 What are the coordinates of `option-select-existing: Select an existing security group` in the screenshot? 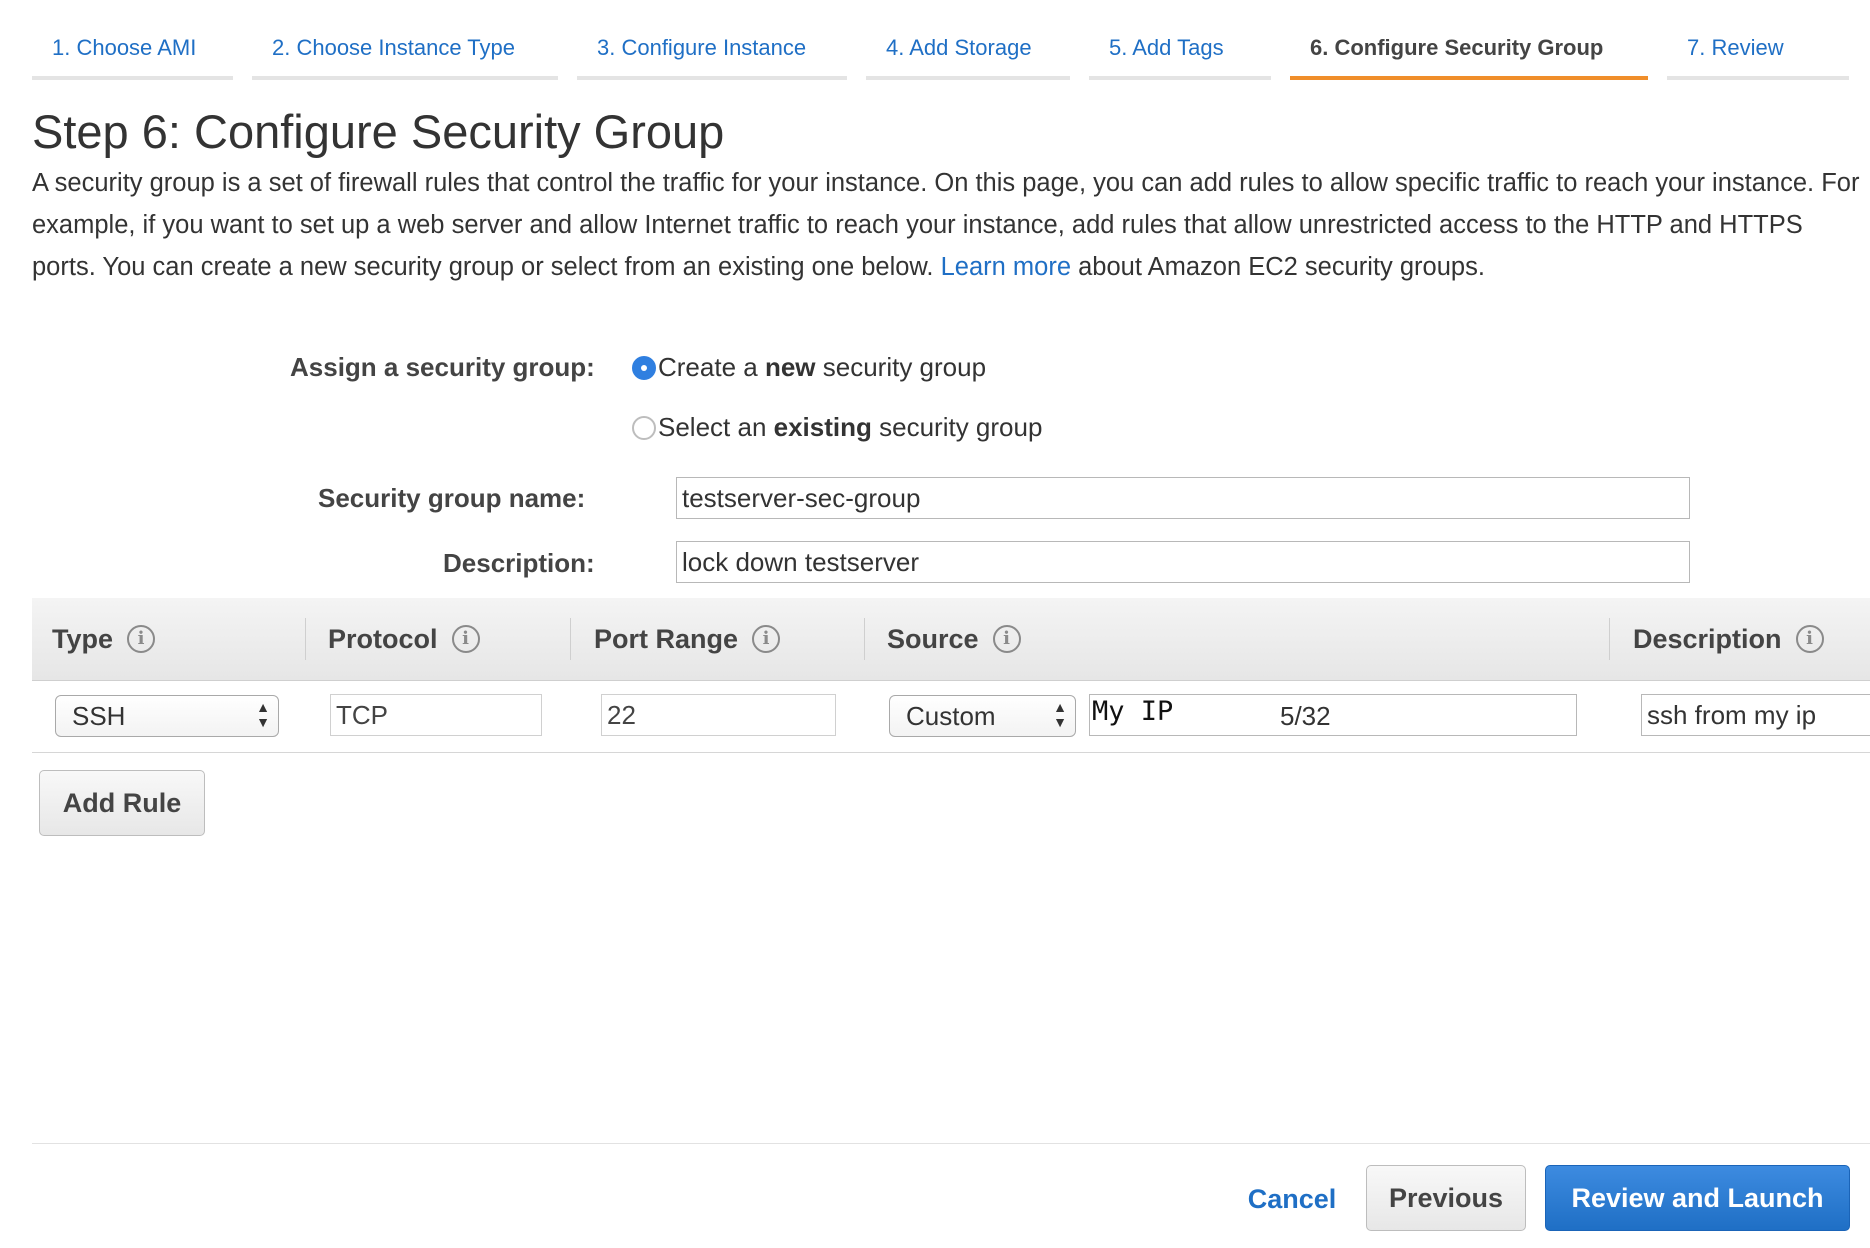 It's located at (837, 427).